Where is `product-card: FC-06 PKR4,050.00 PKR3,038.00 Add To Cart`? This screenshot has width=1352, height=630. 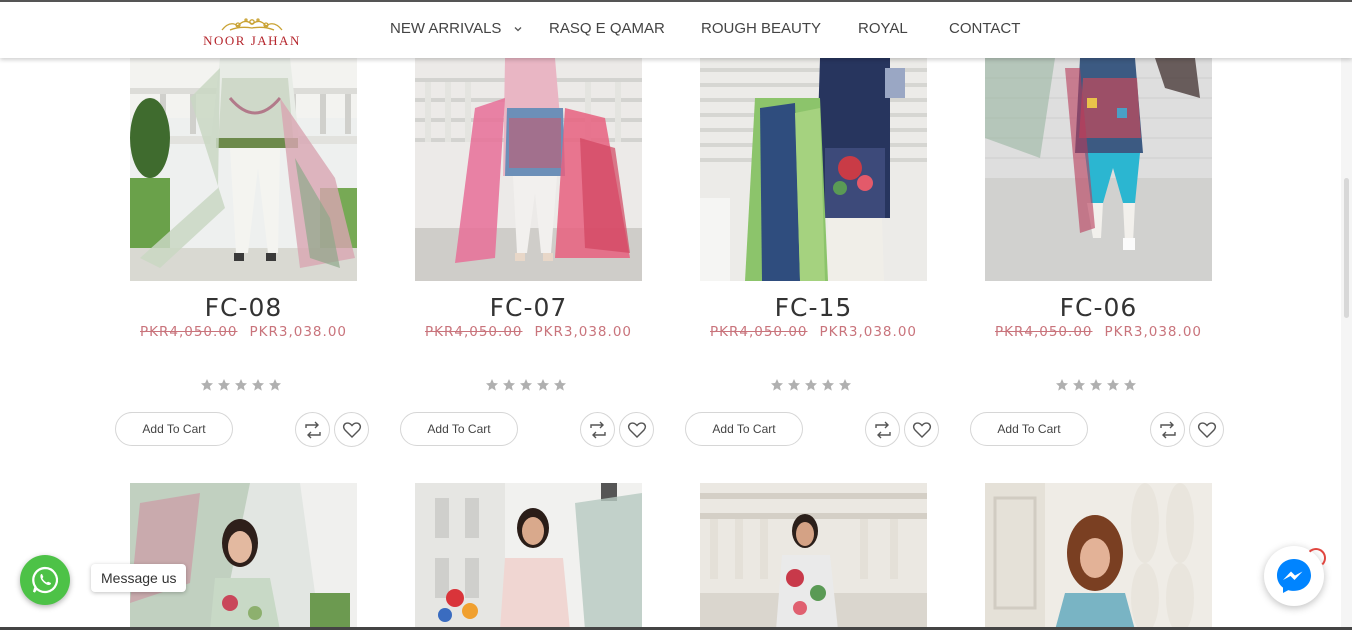
product-card: FC-06 PKR4,050.00 PKR3,038.00 Add To Cart is located at coordinates (1112, 258).